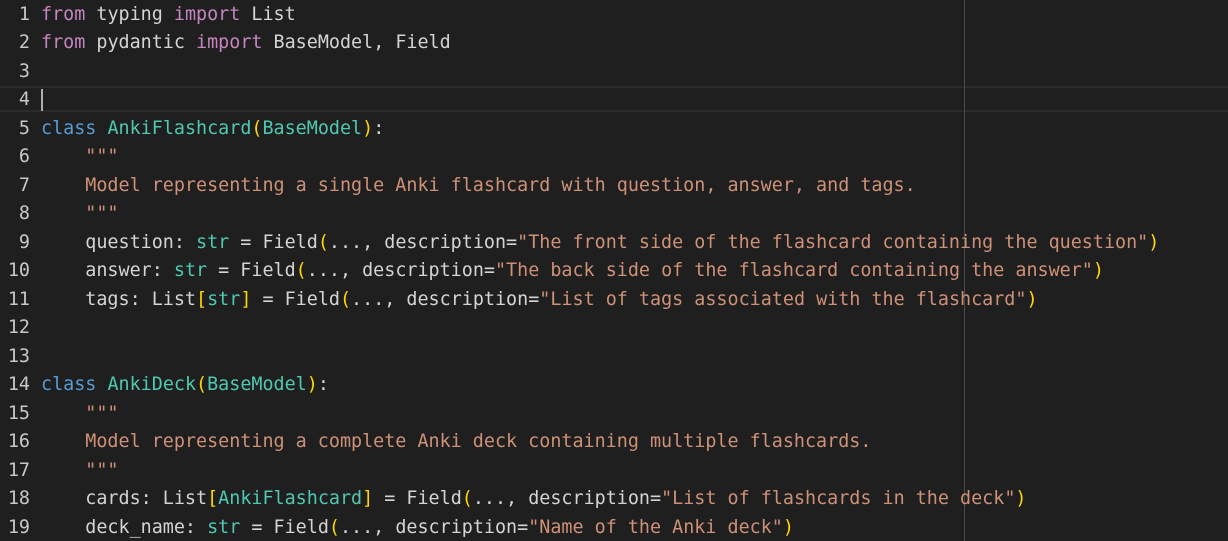 Image resolution: width=1228 pixels, height=541 pixels. I want to click on line-number: 18, so click(18, 498).